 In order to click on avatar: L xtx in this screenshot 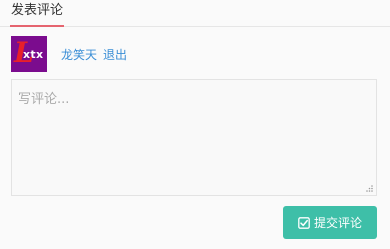, I will do `click(29, 54)`.